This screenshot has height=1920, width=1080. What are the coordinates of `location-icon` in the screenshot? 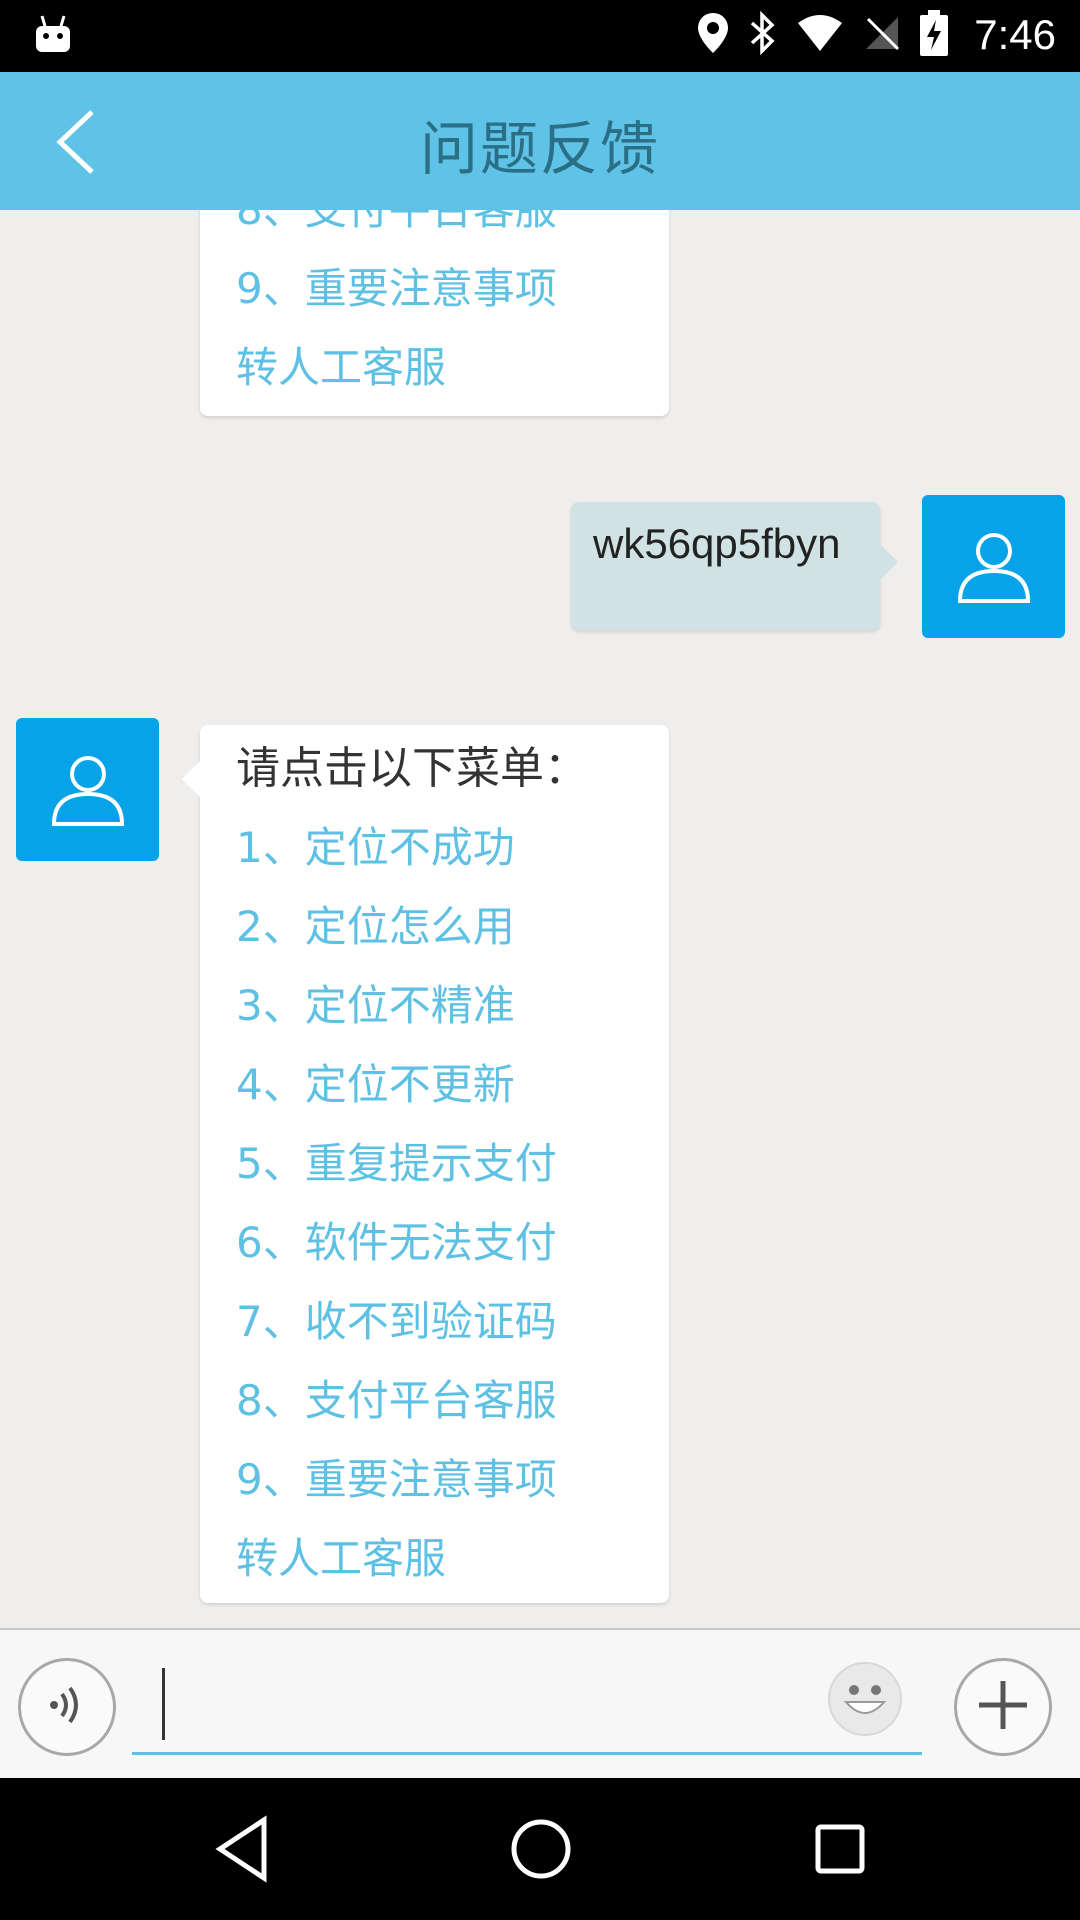 It's located at (713, 35).